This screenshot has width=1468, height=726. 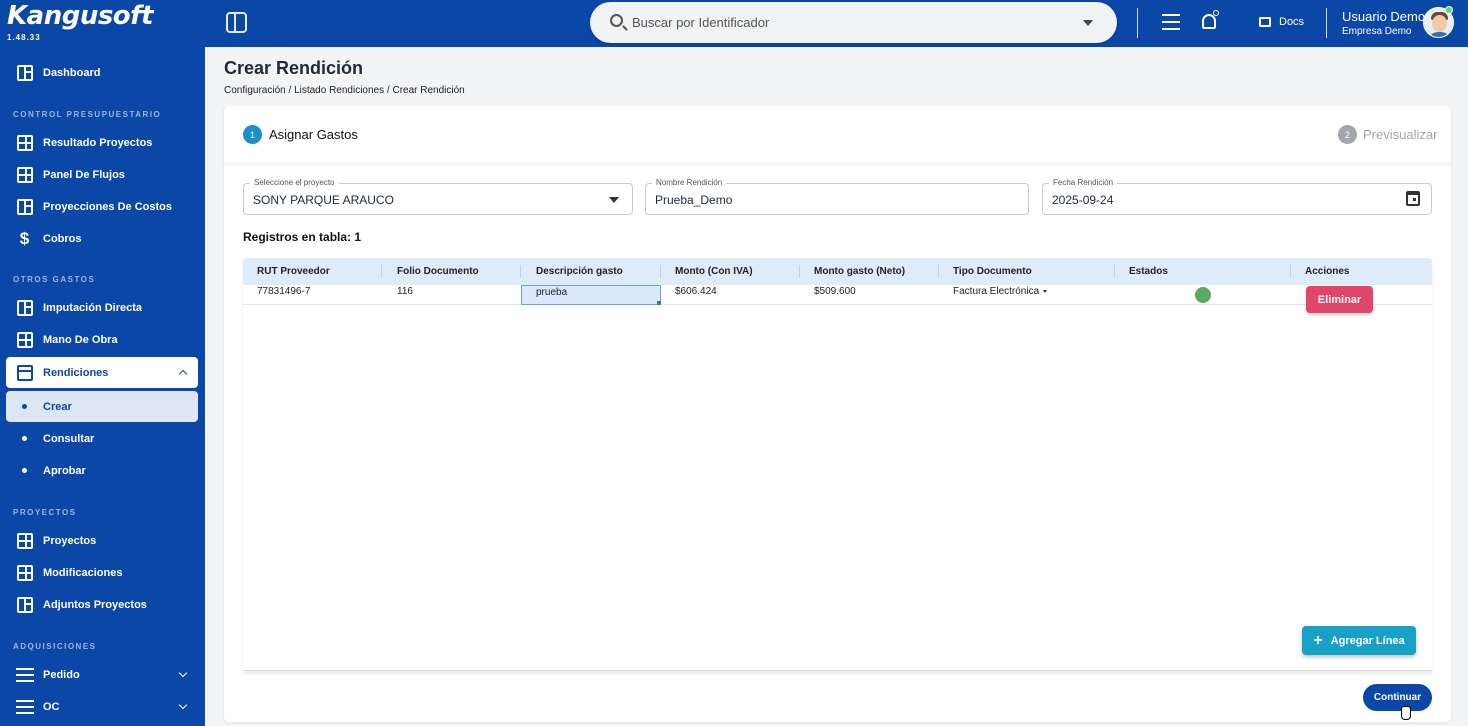 I want to click on user-name: Usuario Demo, so click(x=1383, y=16).